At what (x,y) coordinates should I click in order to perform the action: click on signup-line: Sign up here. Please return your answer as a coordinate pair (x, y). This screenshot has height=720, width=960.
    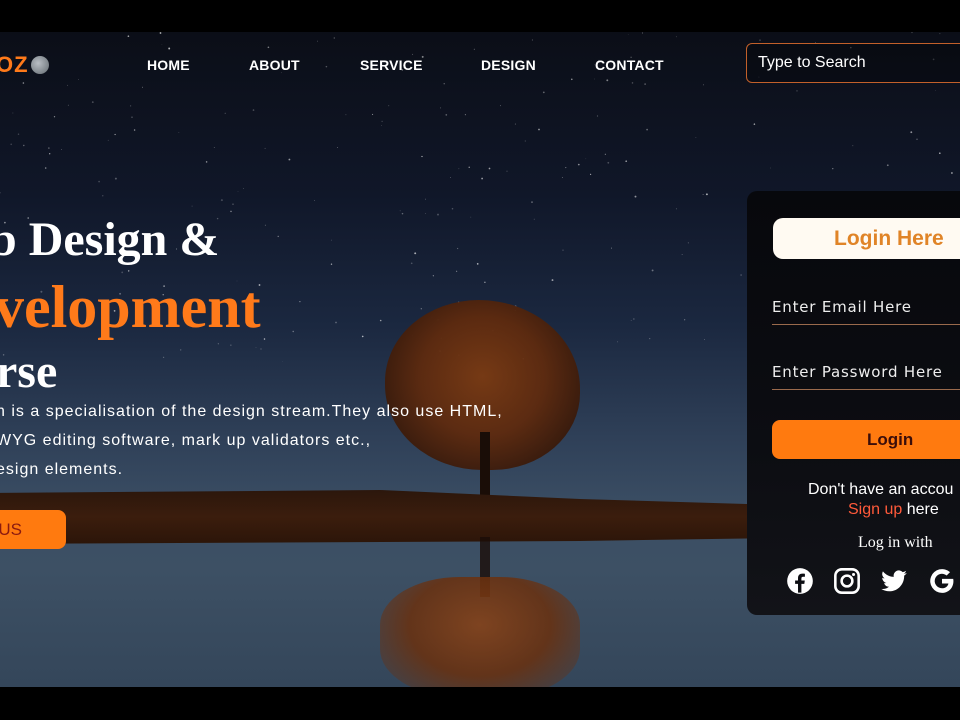
    Looking at the image, I should click on (893, 510).